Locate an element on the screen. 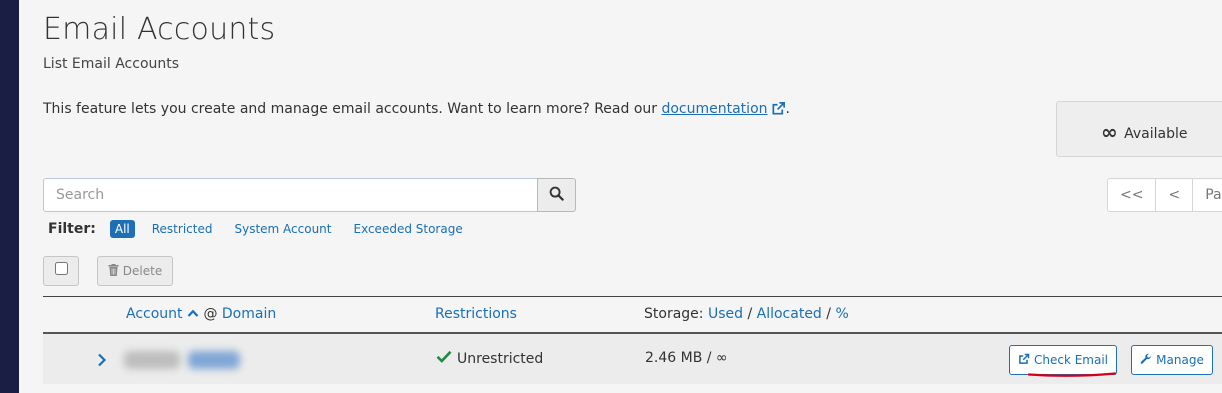 The image size is (1222, 393). filter-restricted: Restricted is located at coordinates (182, 229).